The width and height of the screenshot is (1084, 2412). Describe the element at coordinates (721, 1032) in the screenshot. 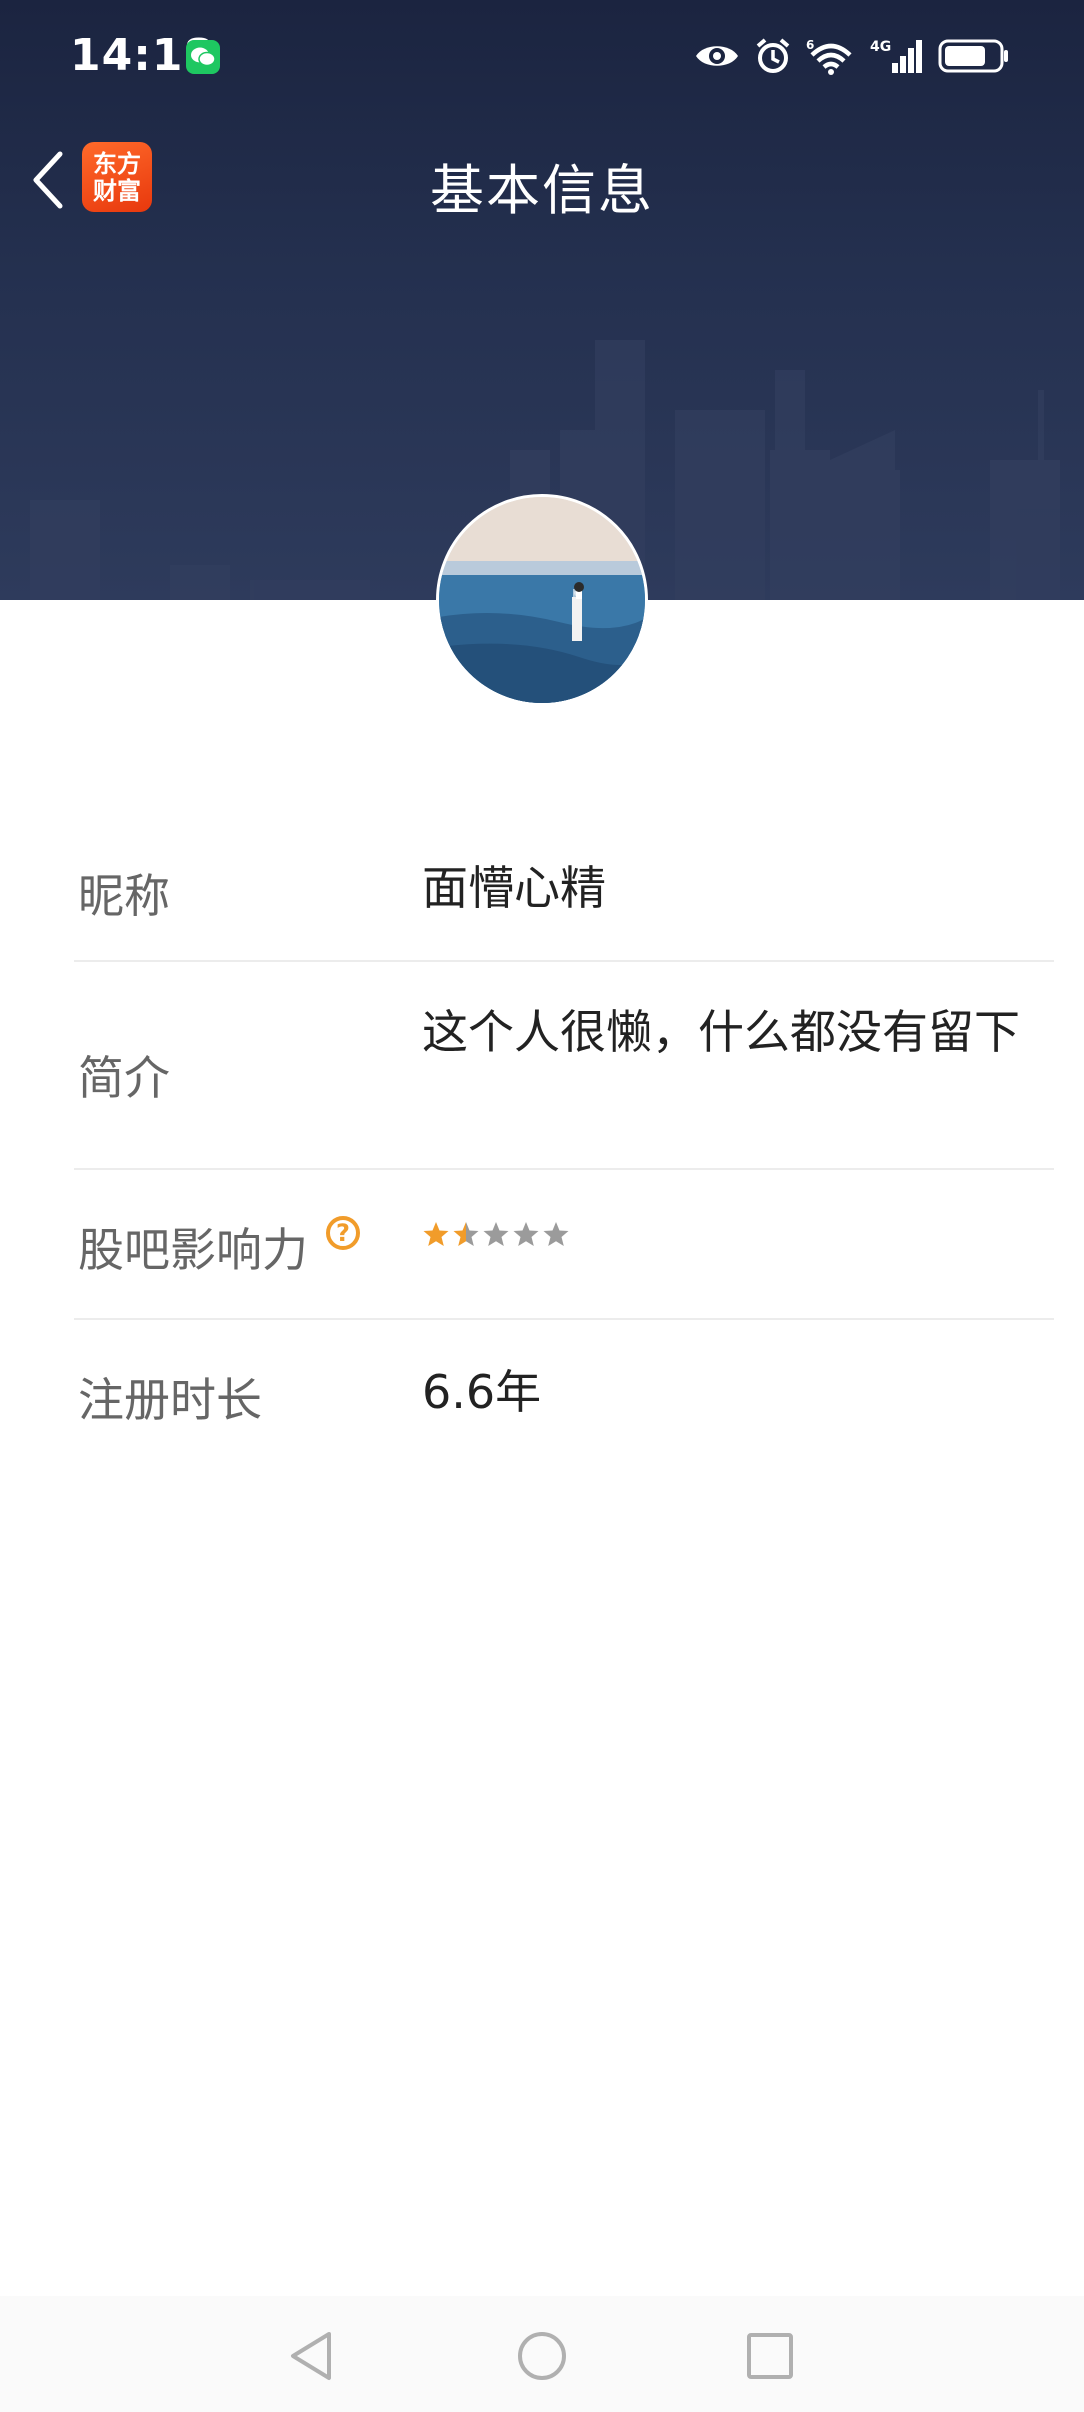

I see `bio-value: 这个人很懒，什么都没有留下` at that location.